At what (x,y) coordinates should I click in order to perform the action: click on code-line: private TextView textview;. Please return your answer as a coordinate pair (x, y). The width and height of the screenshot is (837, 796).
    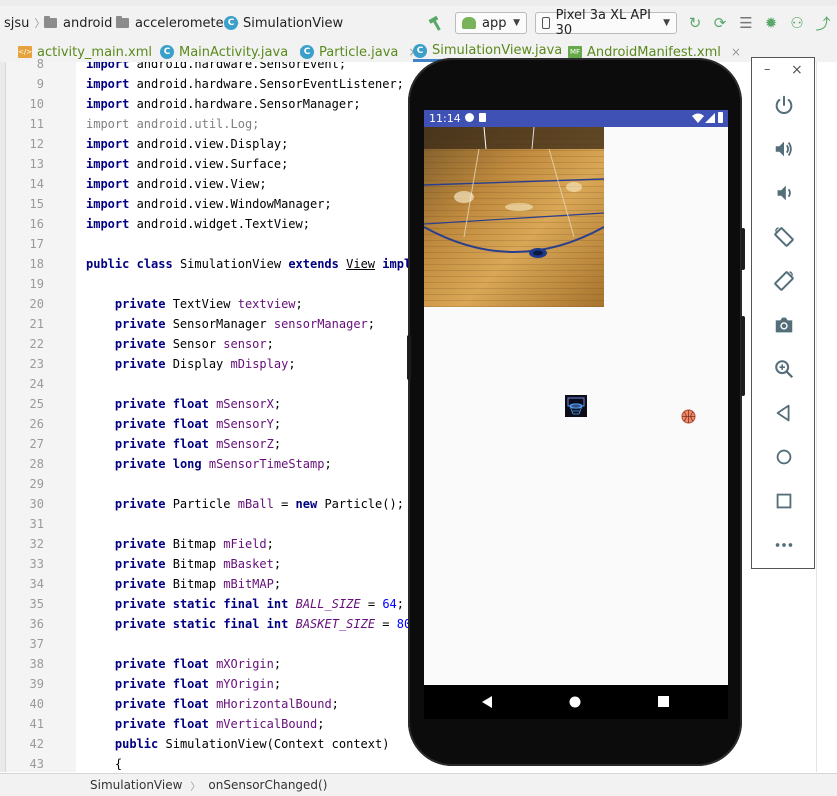
    Looking at the image, I should click on (194, 304).